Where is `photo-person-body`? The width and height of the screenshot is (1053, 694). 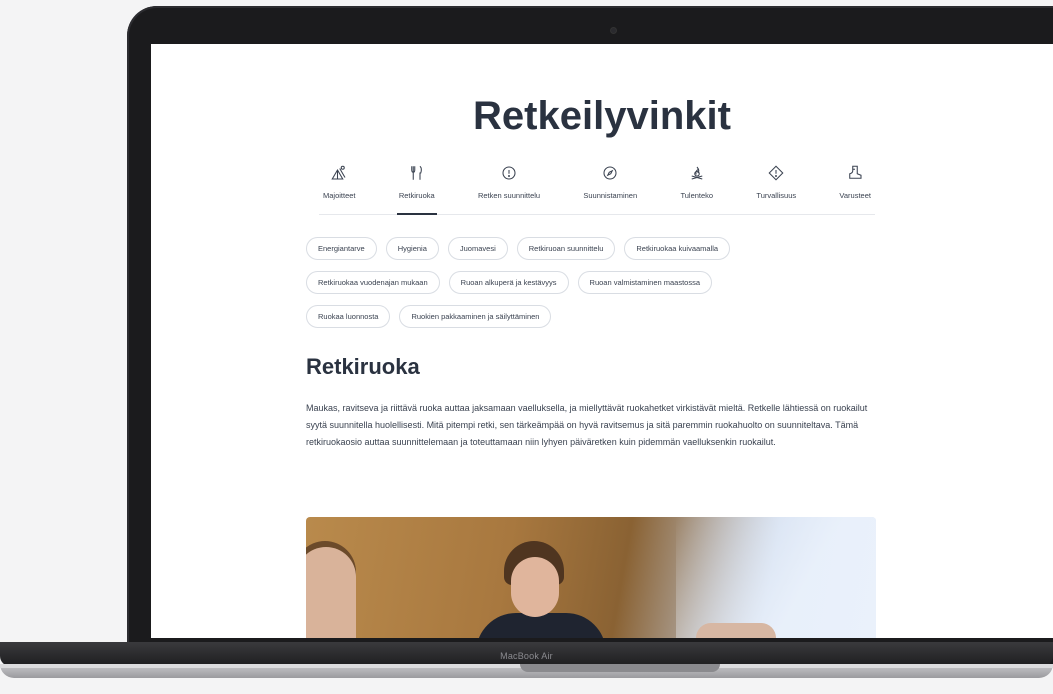 photo-person-body is located at coordinates (541, 625).